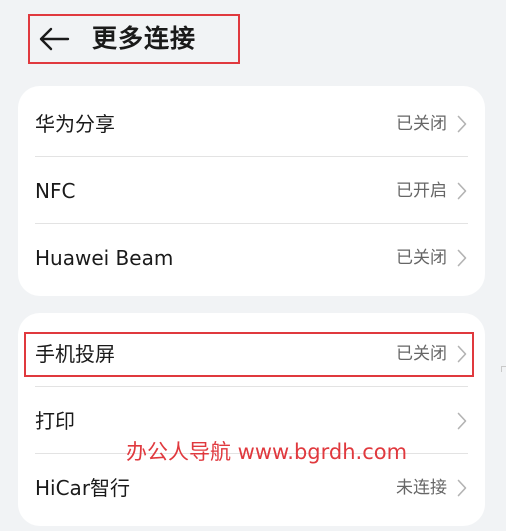 This screenshot has width=506, height=531. Describe the element at coordinates (251, 257) in the screenshot. I see `row-huawei-beam: Huawei Beam 已关闭` at that location.